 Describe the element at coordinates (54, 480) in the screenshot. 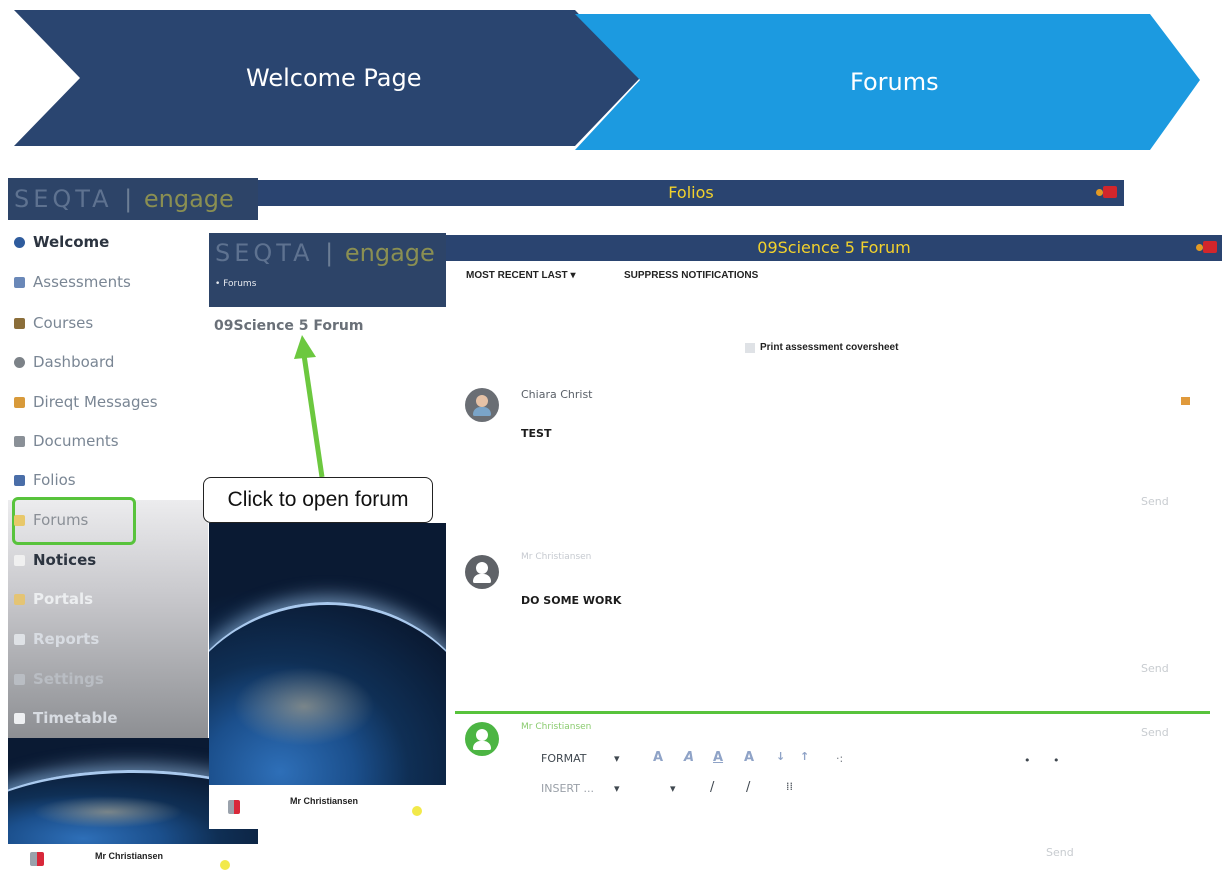

I see `sidebar-item-label: Folios` at that location.